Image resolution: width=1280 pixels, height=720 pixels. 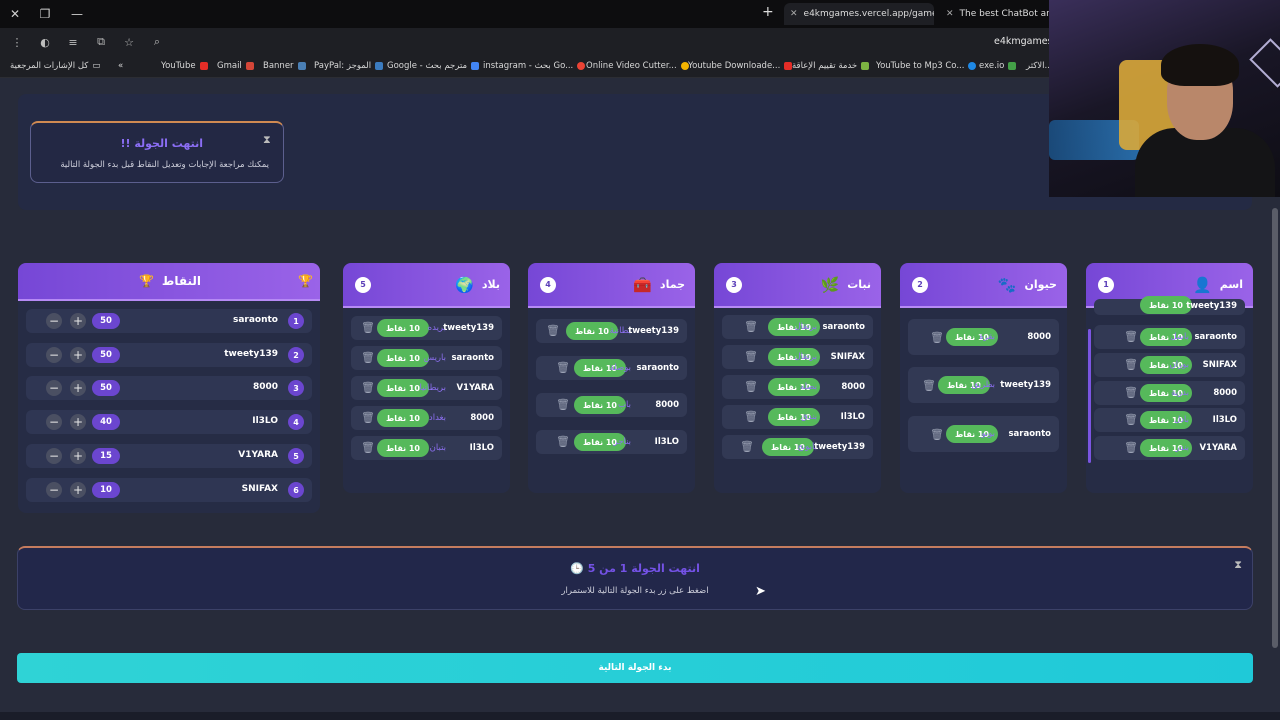 I want to click on bookmark-exe-io: exe.io, so click(x=998, y=66).